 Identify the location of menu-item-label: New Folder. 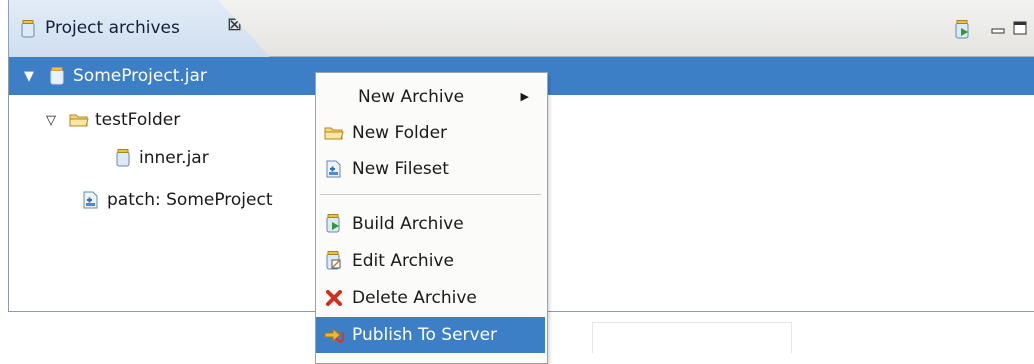
(400, 133).